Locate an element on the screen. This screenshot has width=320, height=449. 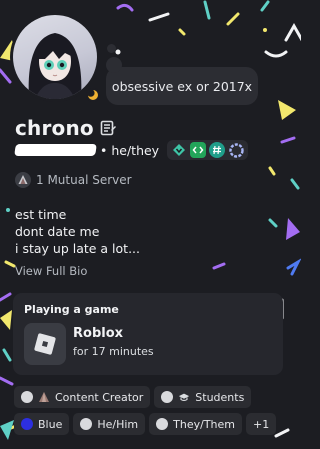
activity-heading: Playing a game is located at coordinates (71, 309).